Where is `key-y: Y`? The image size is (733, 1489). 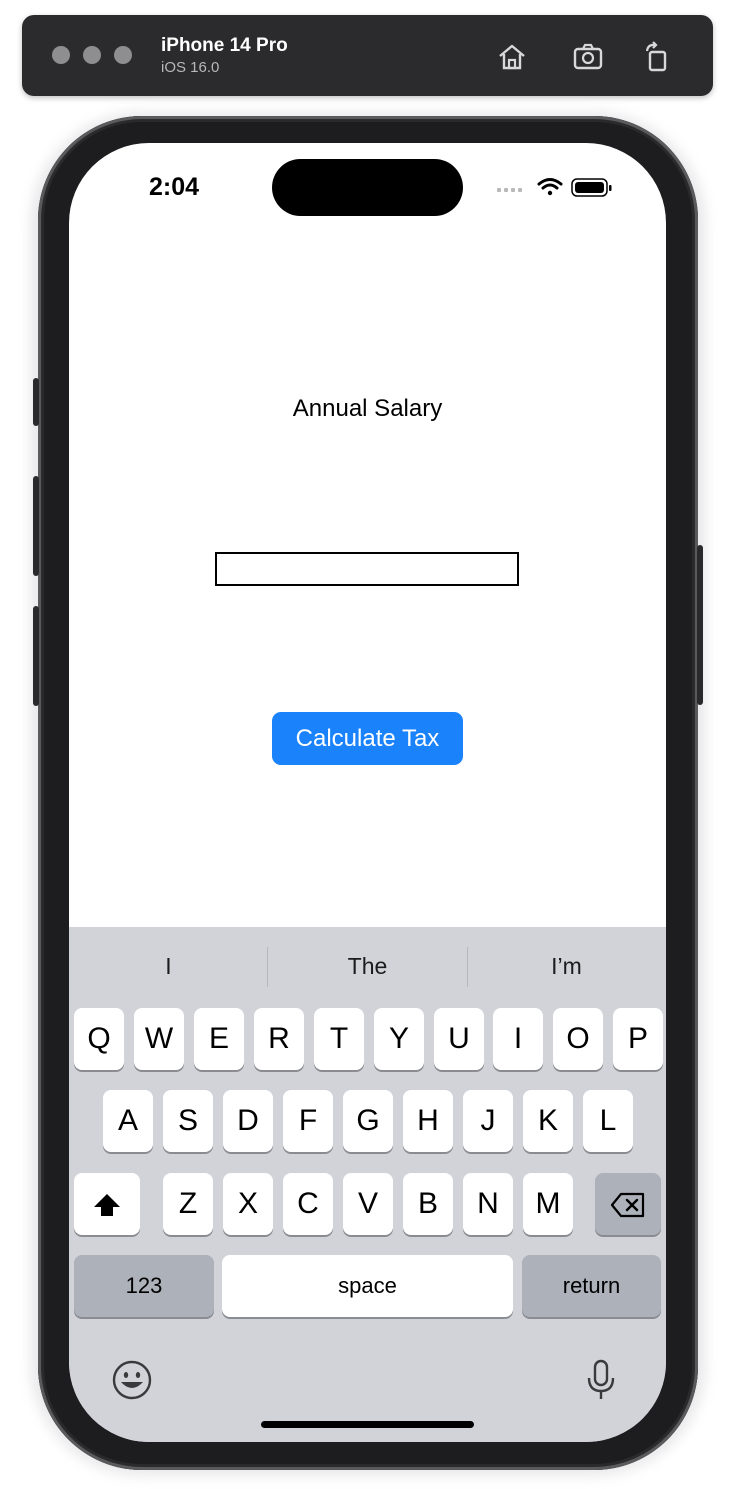 key-y: Y is located at coordinates (399, 1039).